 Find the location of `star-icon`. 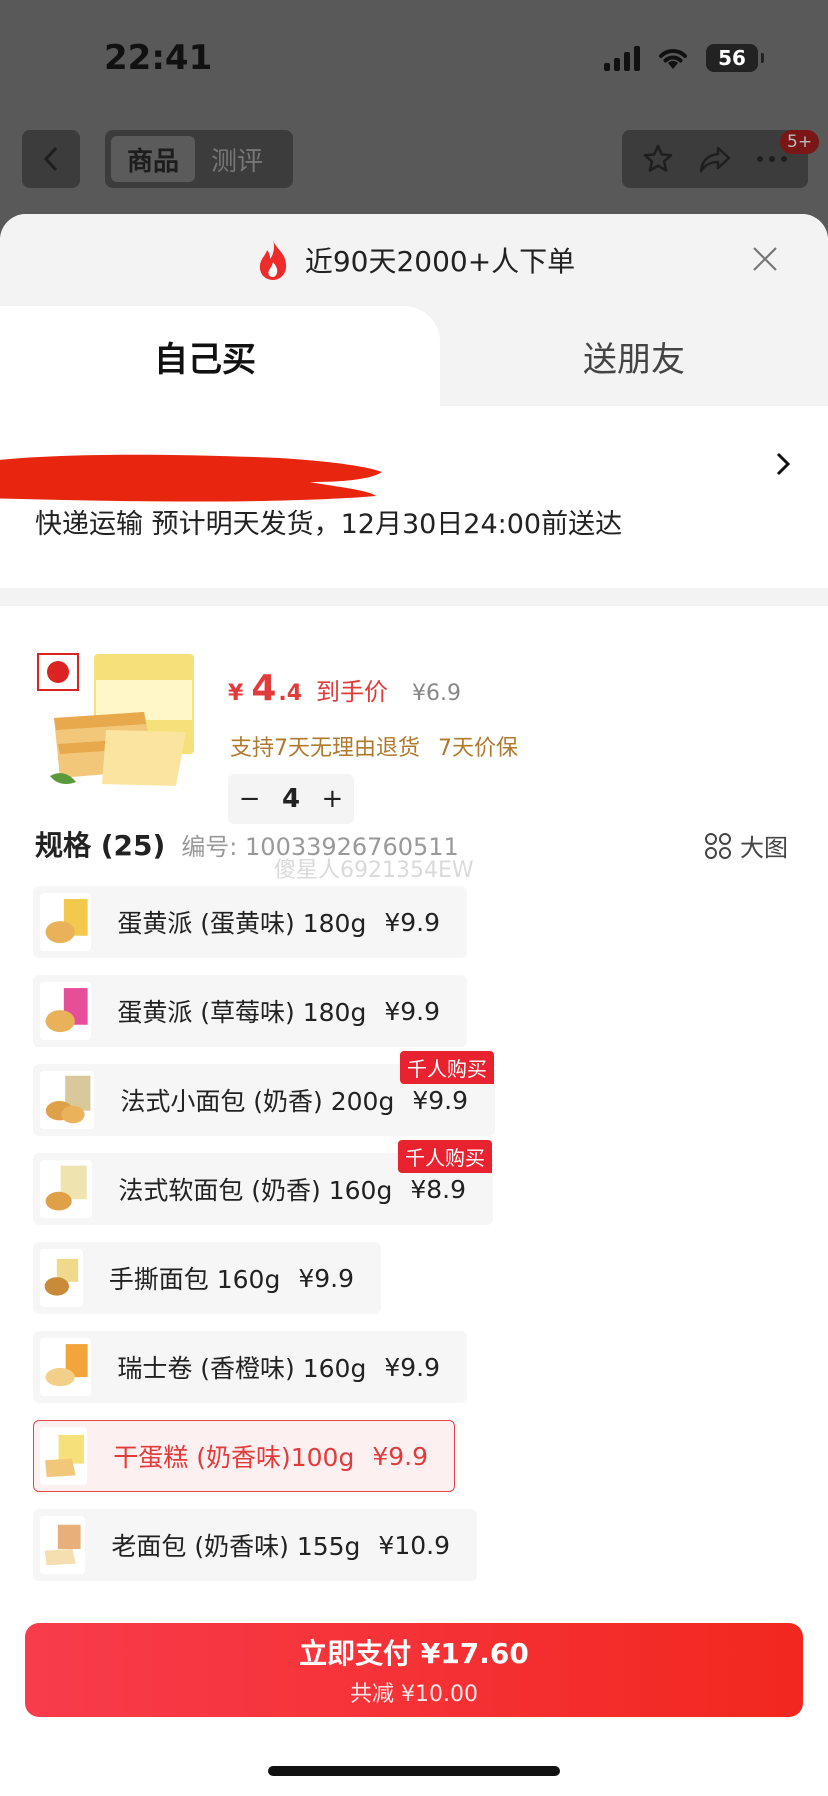

star-icon is located at coordinates (658, 159).